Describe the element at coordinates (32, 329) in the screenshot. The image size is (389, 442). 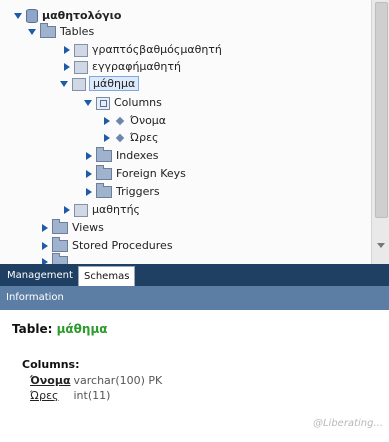
I see `table-prefix: Table:` at that location.